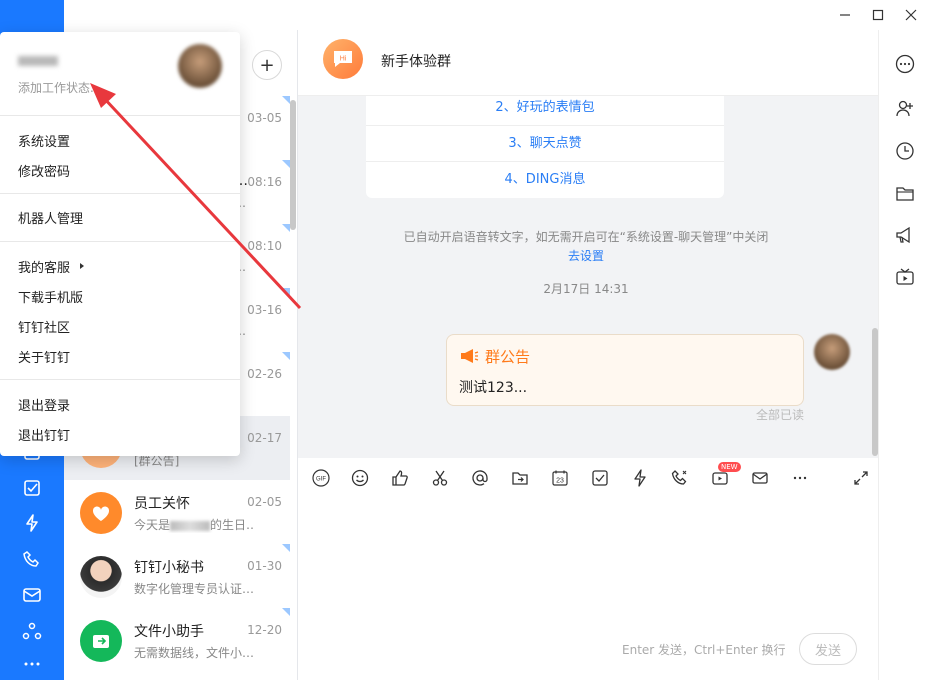 The image size is (930, 680). I want to click on group-avatar: Hi, so click(343, 59).